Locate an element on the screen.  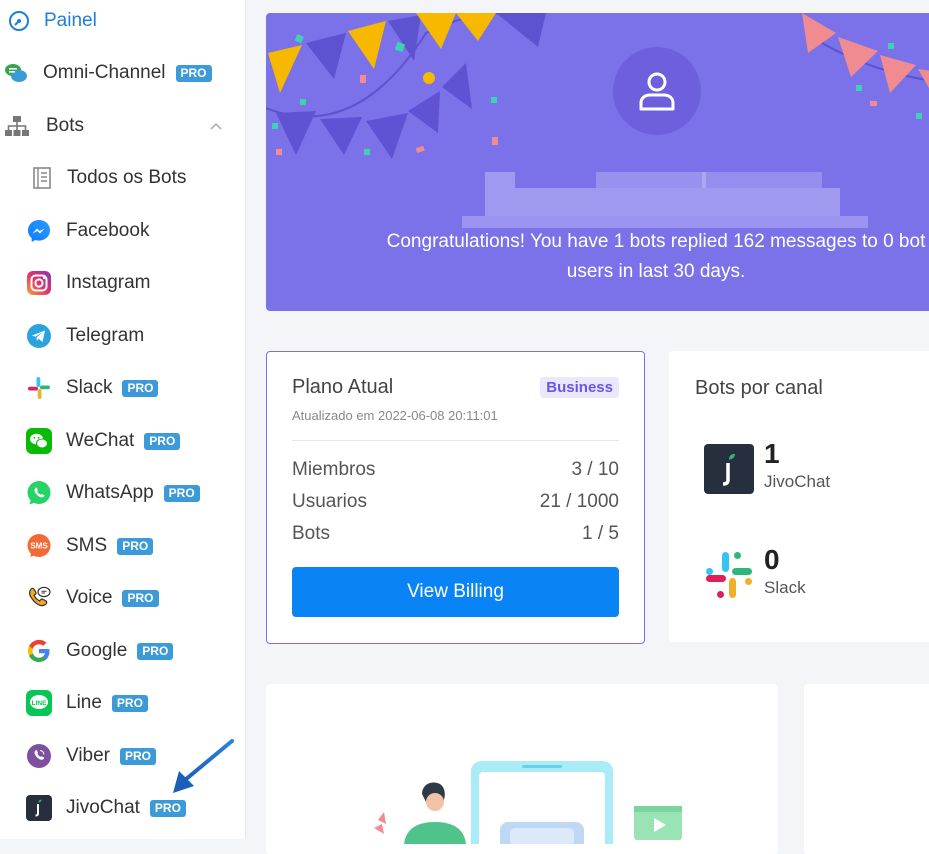
sidebar-item-label: Voice is located at coordinates (89, 597).